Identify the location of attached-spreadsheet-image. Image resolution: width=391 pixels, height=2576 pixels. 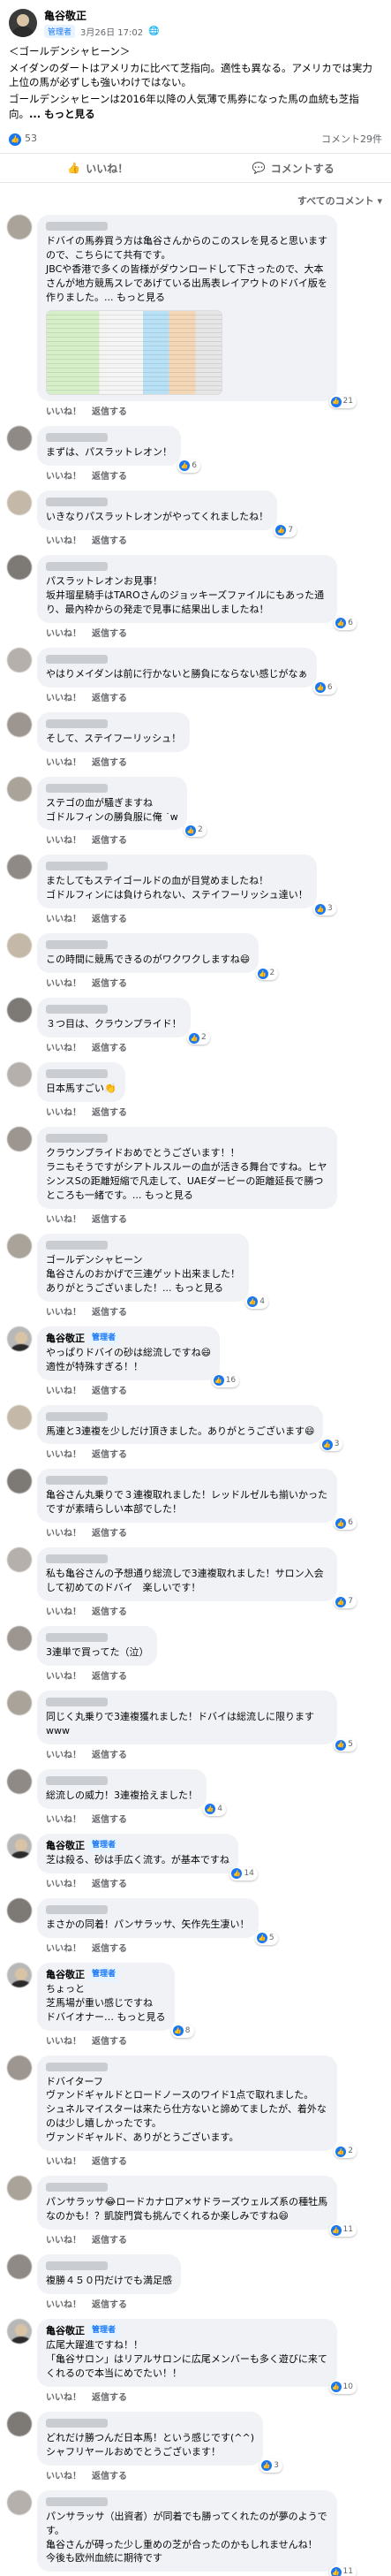
(134, 353).